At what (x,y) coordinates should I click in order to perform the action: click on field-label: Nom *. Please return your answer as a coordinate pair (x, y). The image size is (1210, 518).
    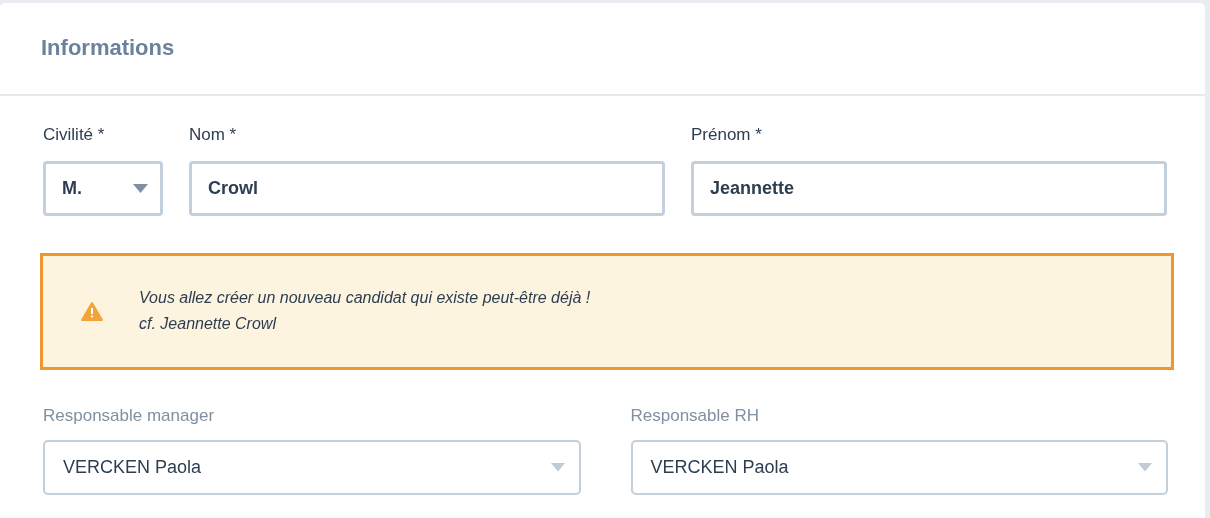
    Looking at the image, I should click on (213, 135).